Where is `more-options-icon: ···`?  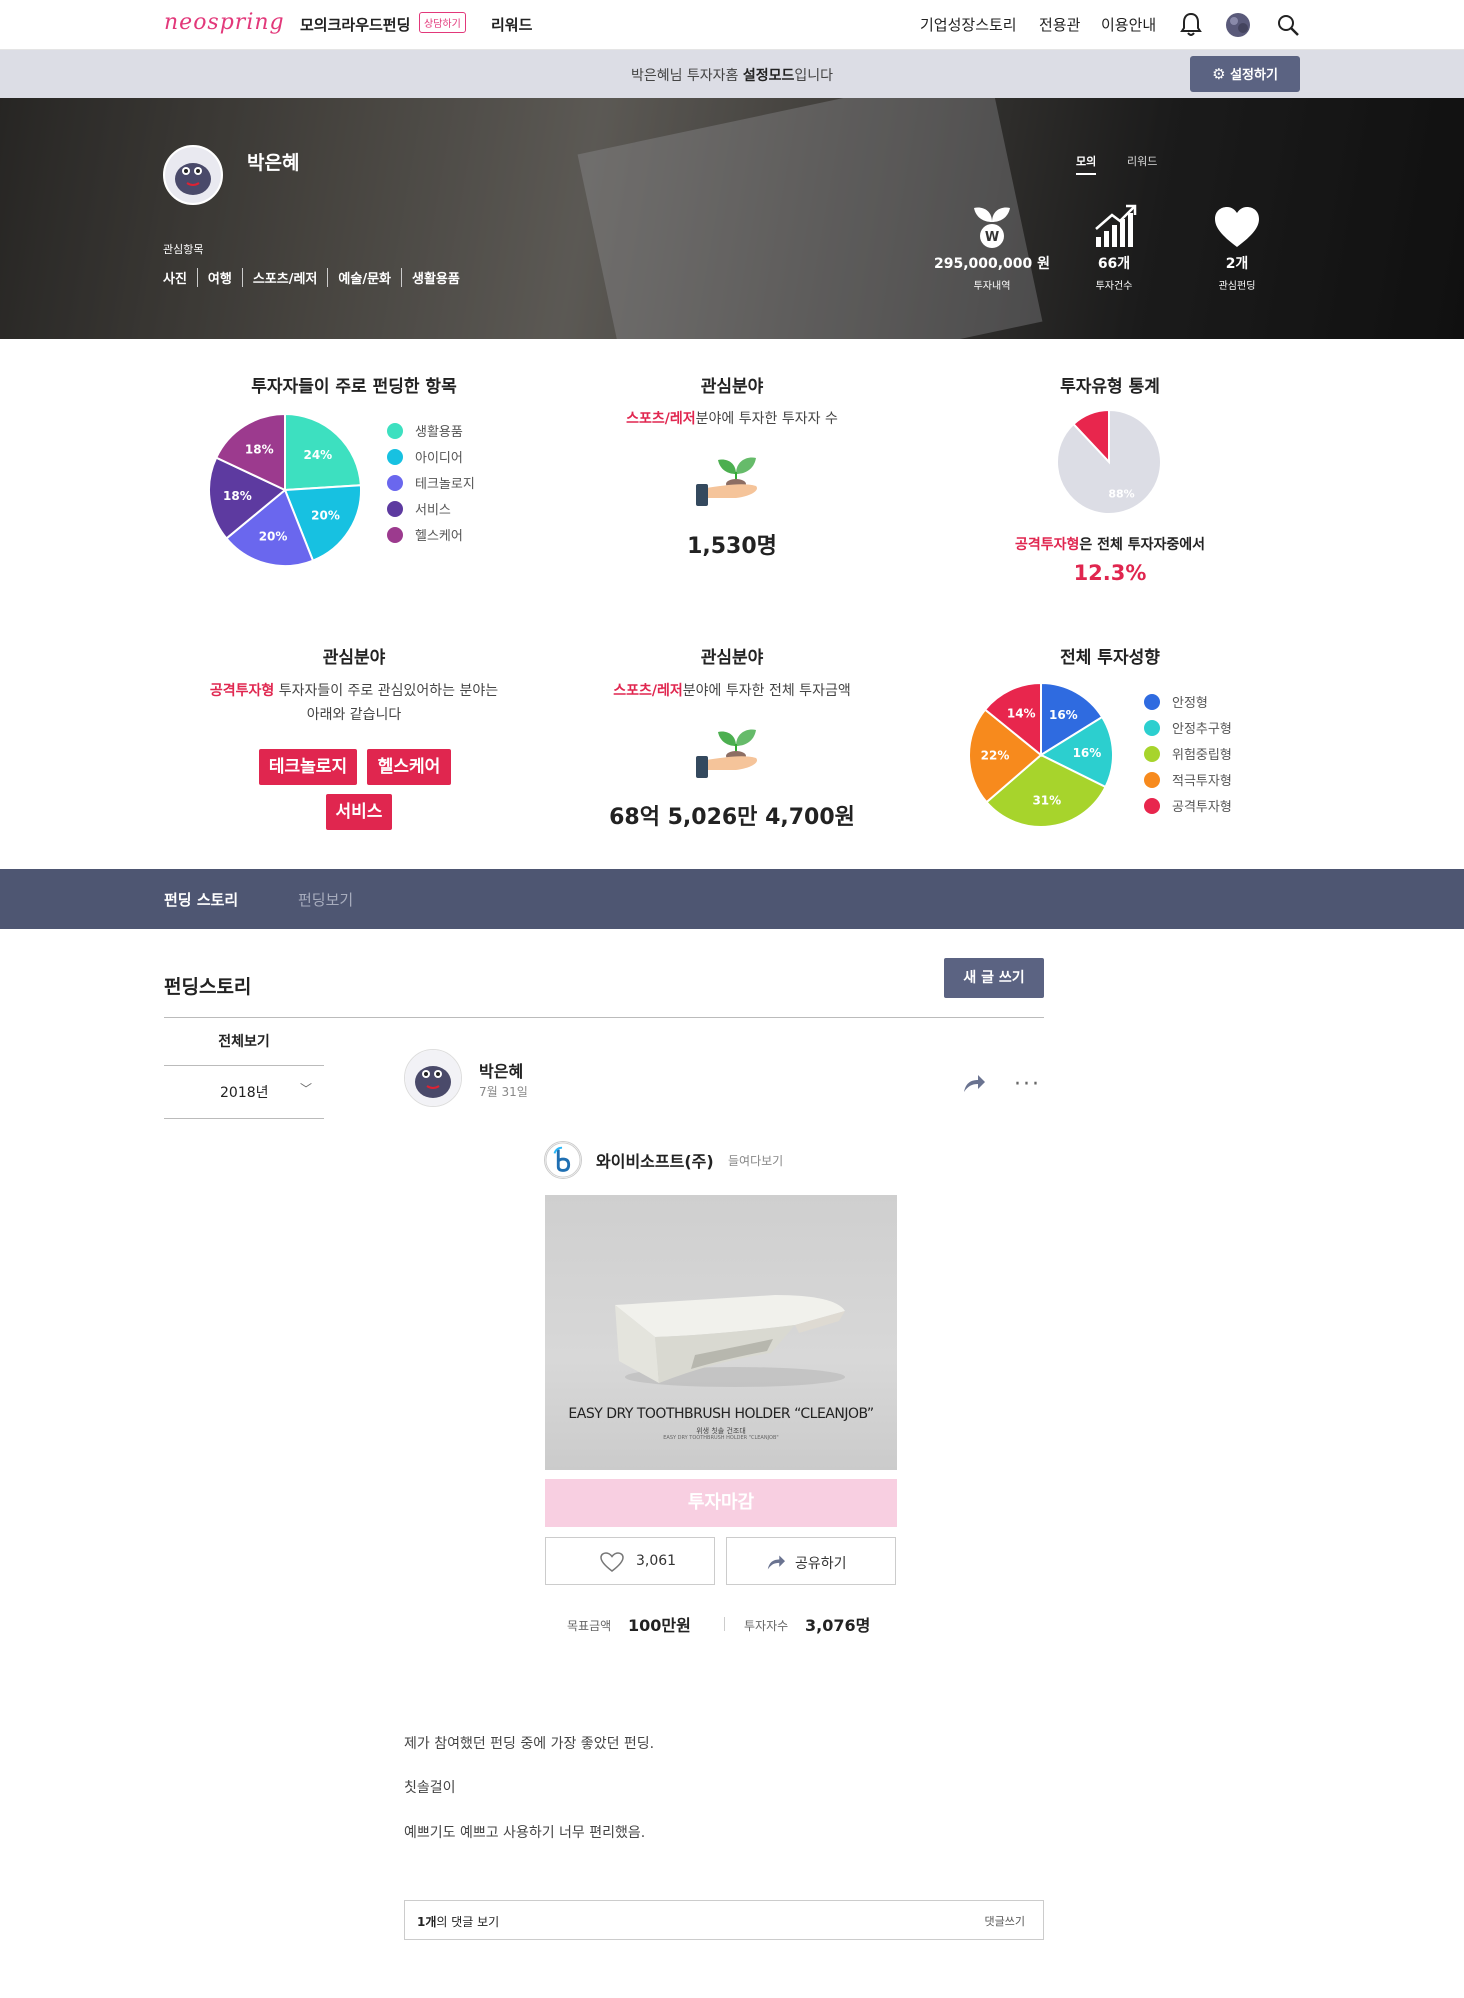
more-options-icon: ··· is located at coordinates (1027, 1084).